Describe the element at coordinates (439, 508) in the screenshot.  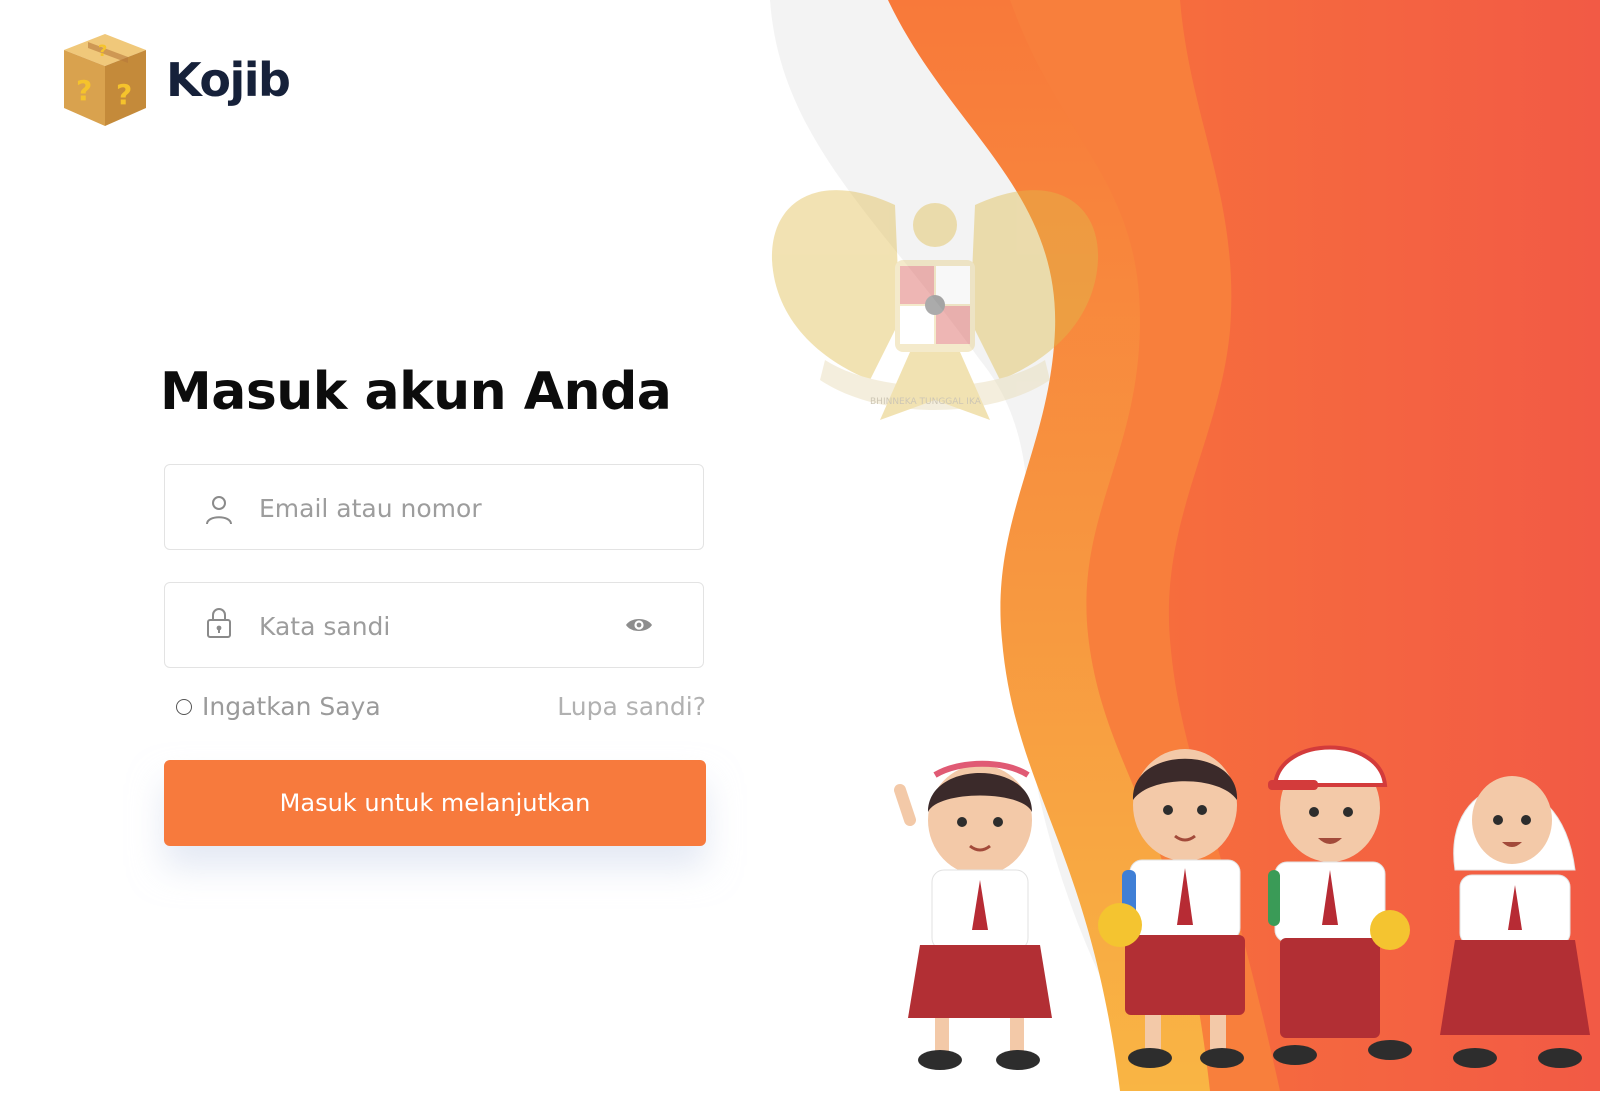
I see `email-input` at that location.